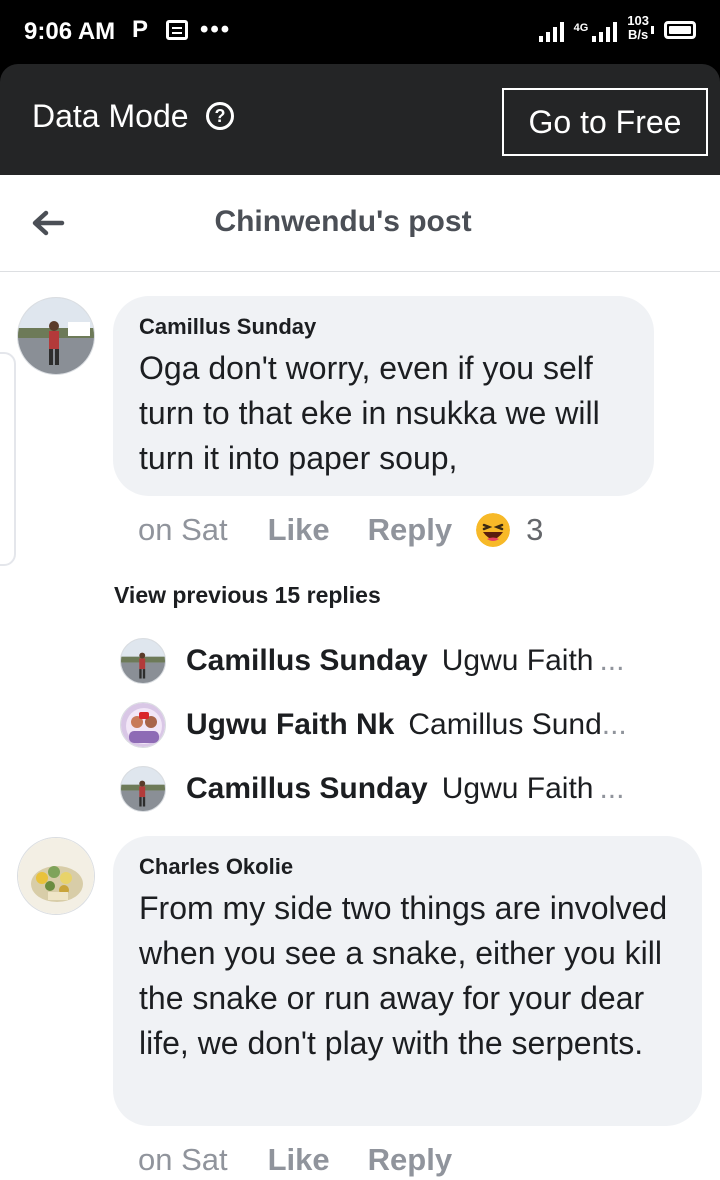 The width and height of the screenshot is (720, 1180). Describe the element at coordinates (70, 31) in the screenshot. I see `status-time: 9:06 AM` at that location.